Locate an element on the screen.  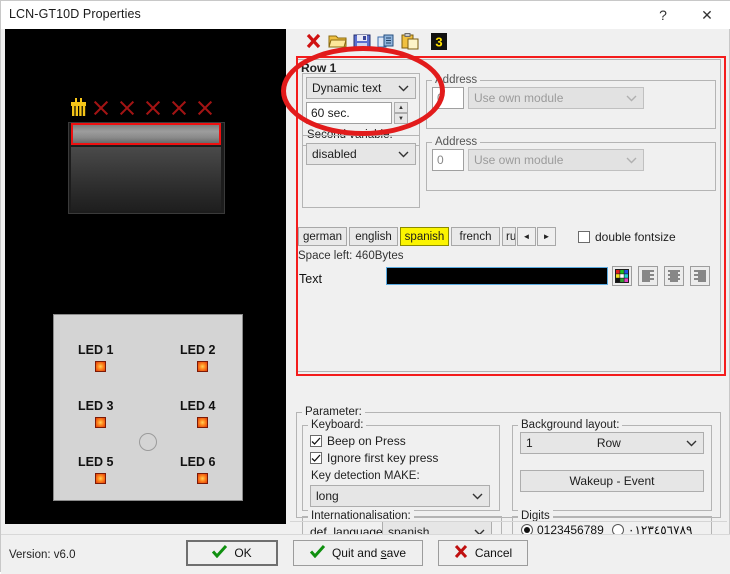
quit-and-save-button: Quit and save is located at coordinates (358, 553).